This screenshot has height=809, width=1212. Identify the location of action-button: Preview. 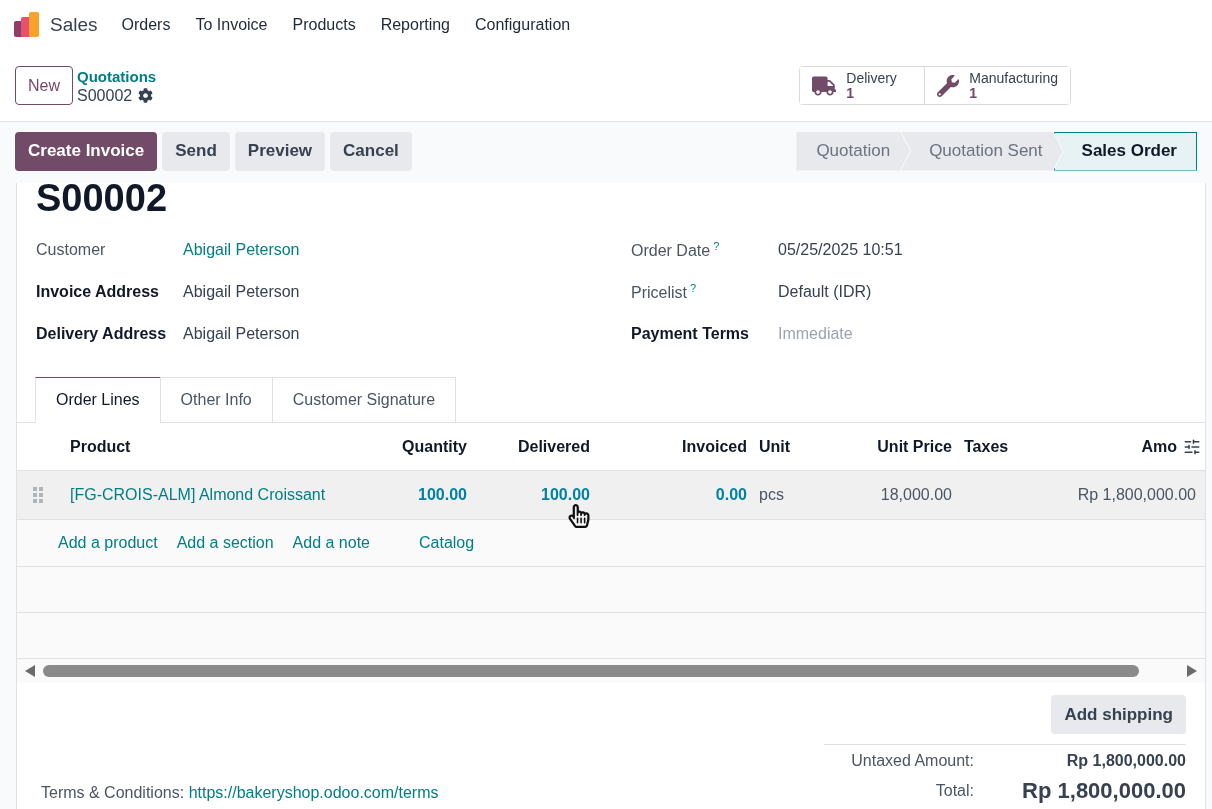
(280, 151).